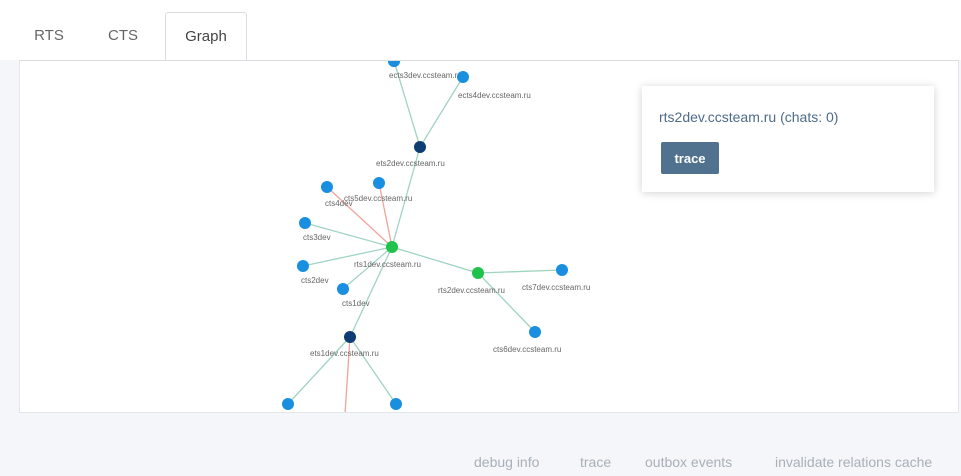 Image resolution: width=961 pixels, height=476 pixels. What do you see at coordinates (788, 139) in the screenshot?
I see `node-info-card: rts2dev.ccsteam.ru (chats: 0) trace` at bounding box center [788, 139].